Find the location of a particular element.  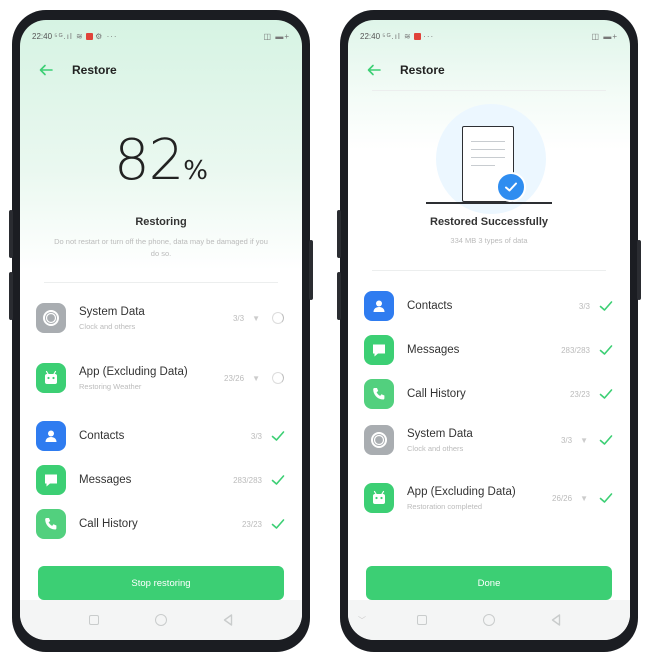

done-button: Done is located at coordinates (489, 583).